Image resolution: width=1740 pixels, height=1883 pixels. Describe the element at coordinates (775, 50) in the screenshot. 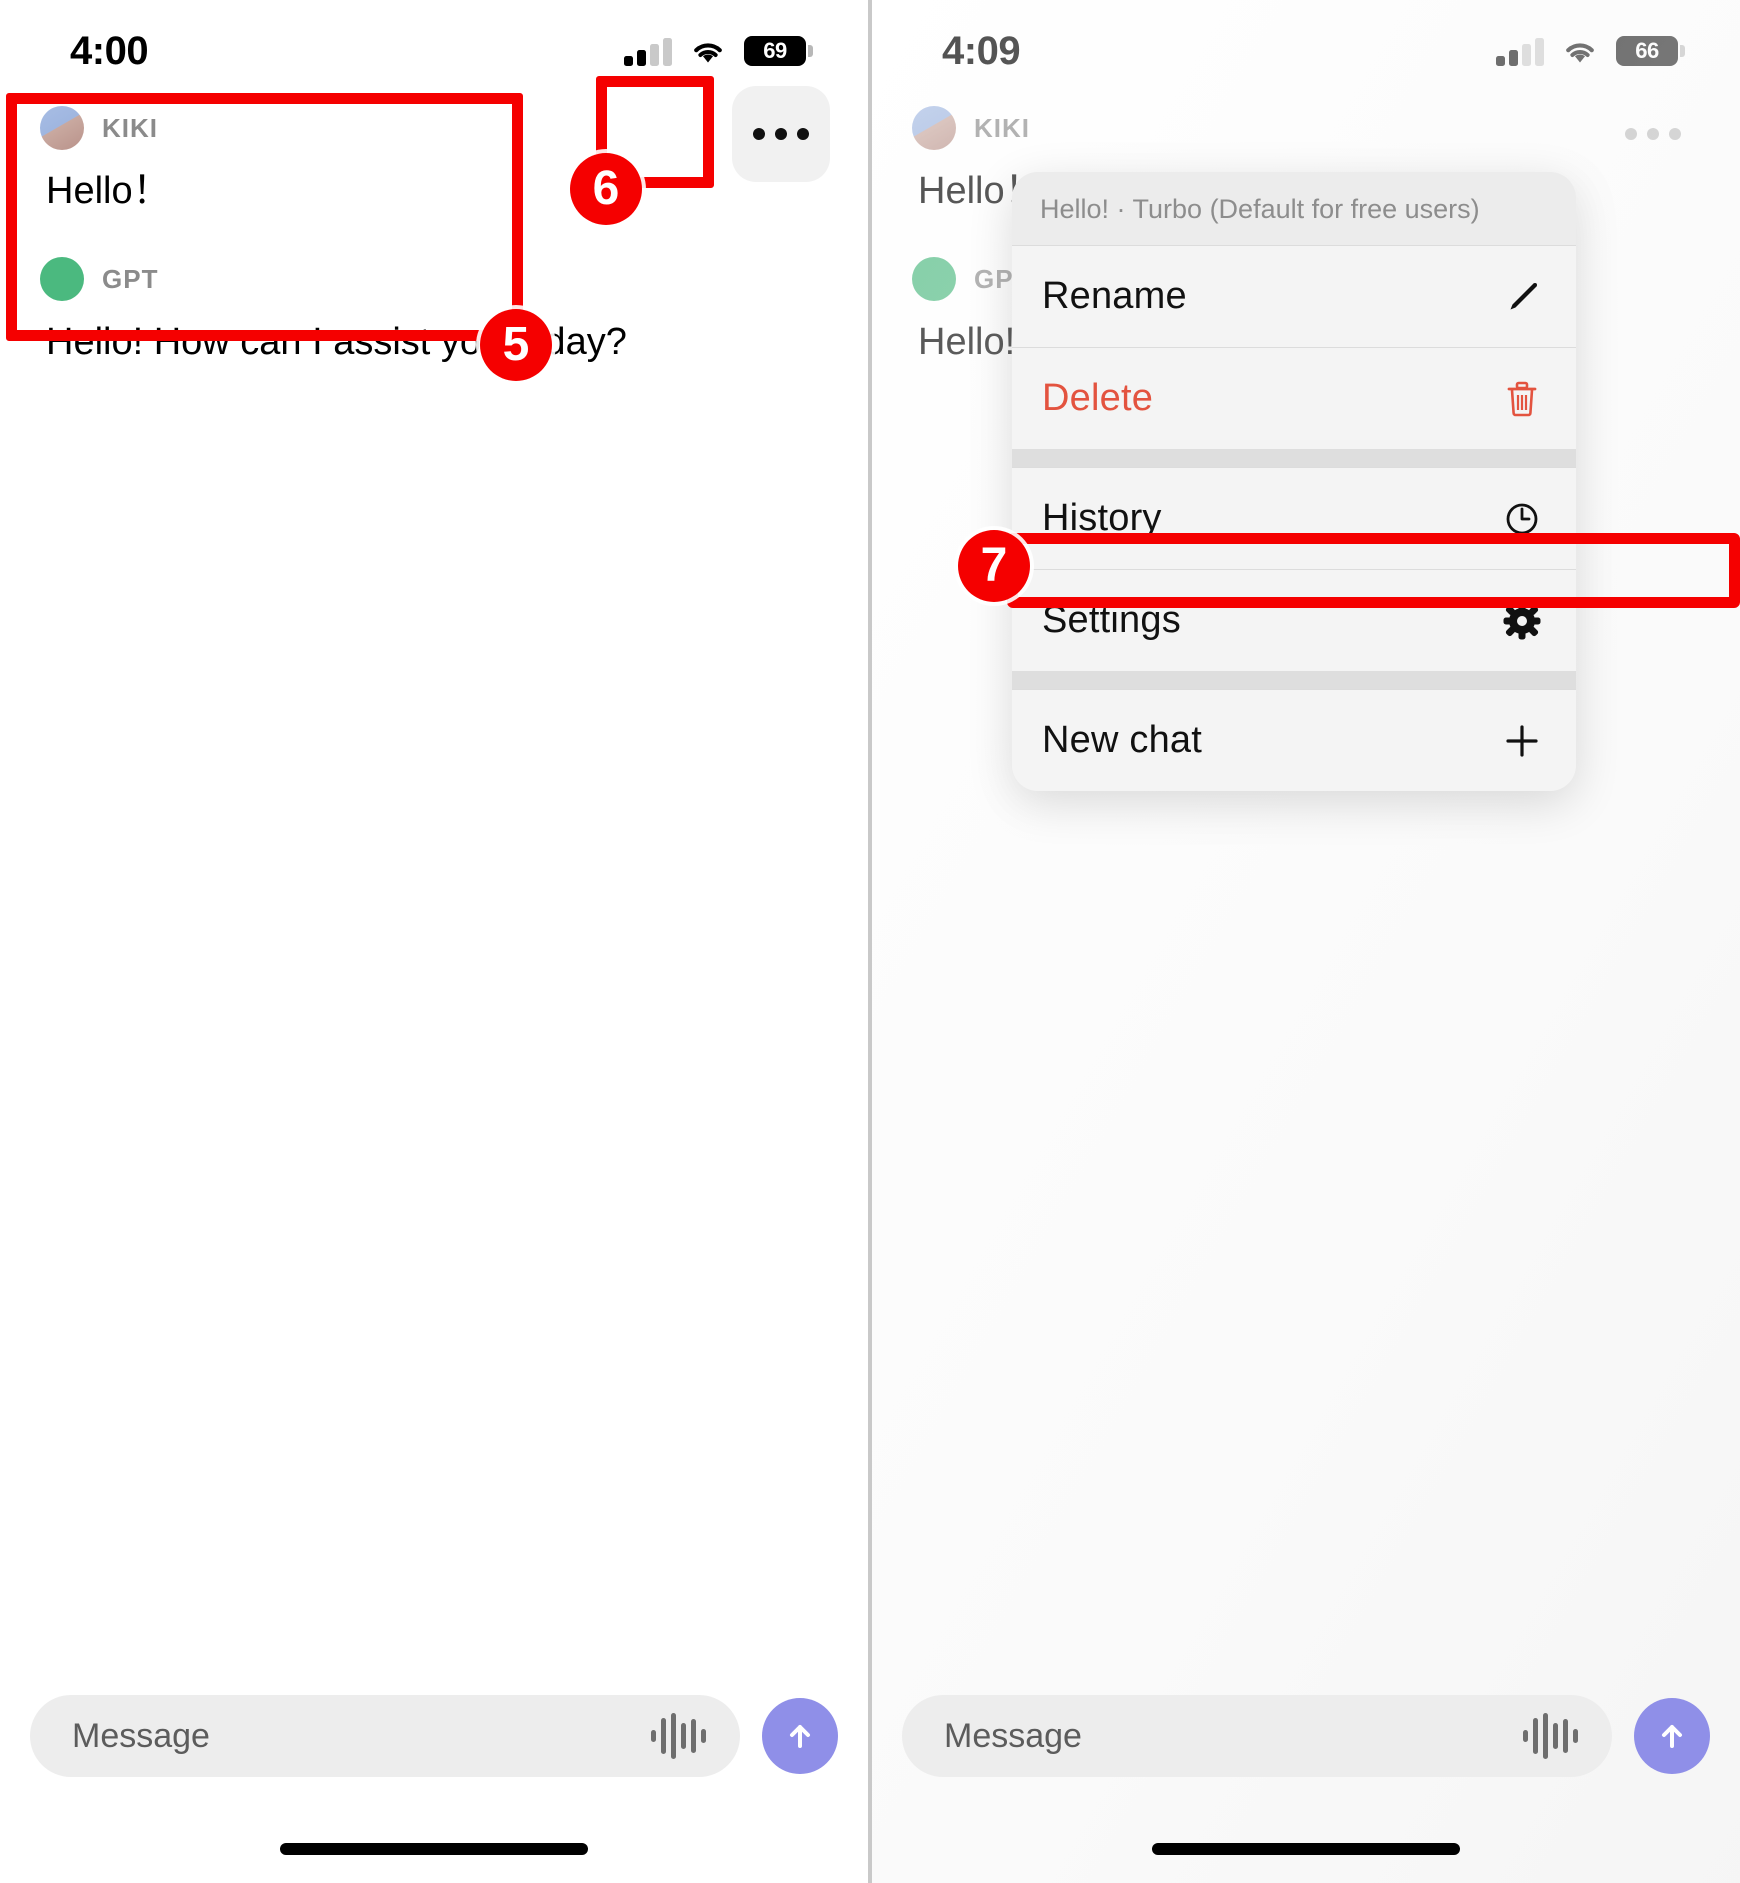

I see `battery-percent: 69` at that location.